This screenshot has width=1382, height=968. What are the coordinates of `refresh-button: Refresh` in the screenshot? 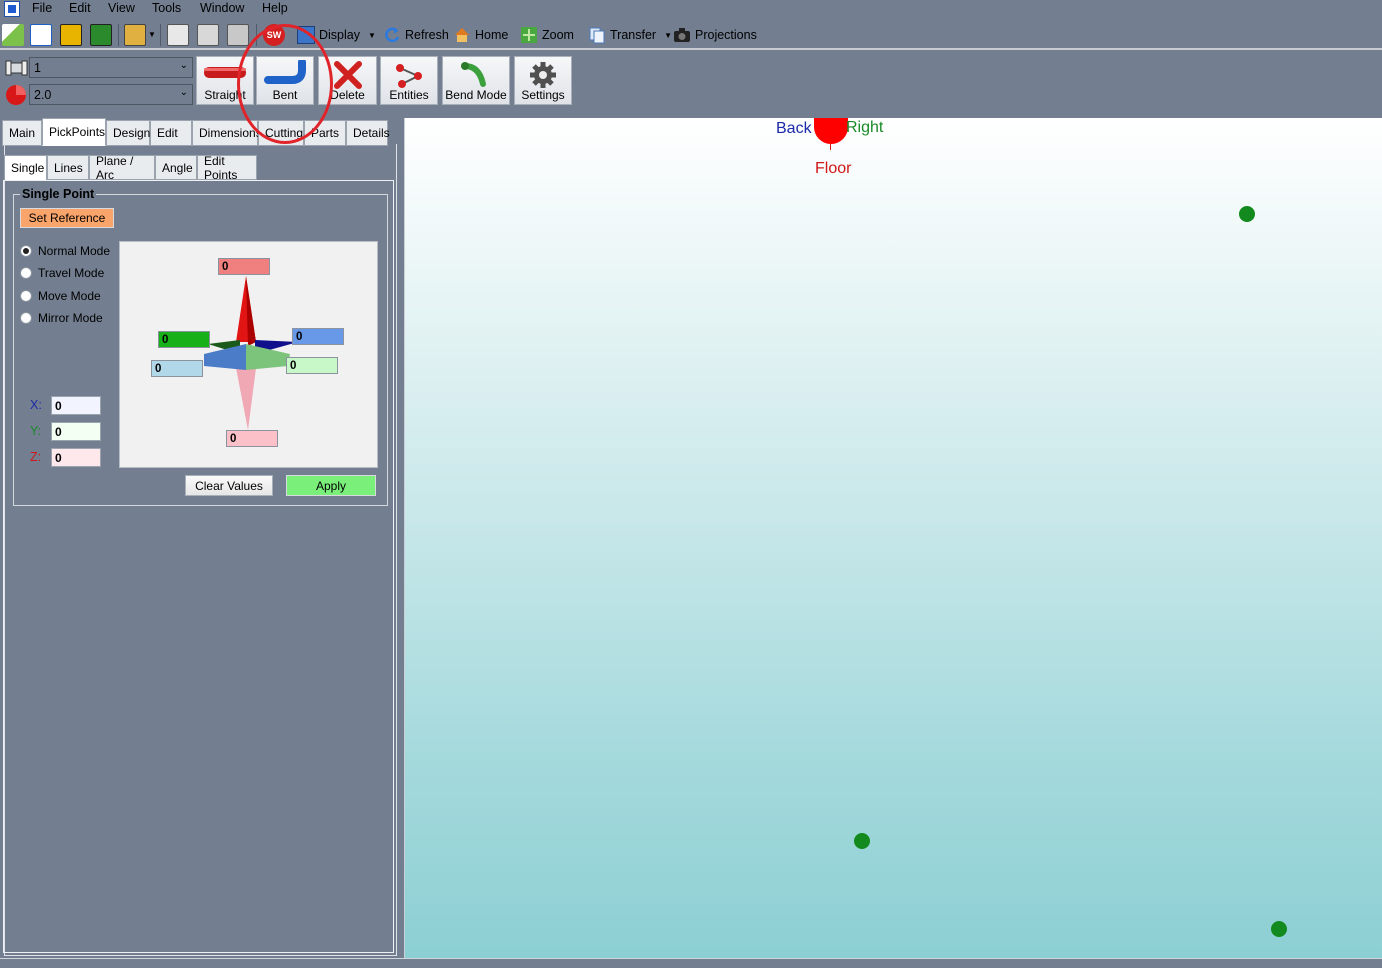 It's located at (416, 35).